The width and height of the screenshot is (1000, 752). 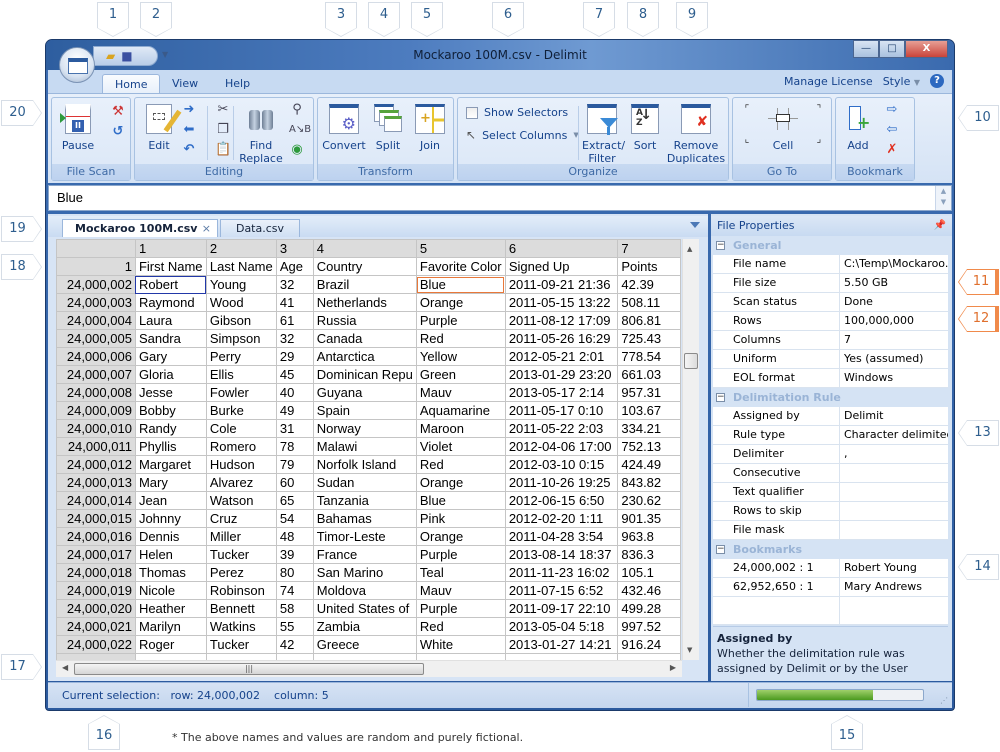 What do you see at coordinates (561, 482) in the screenshot?
I see `grid-cell: 2011-10-26 19:25` at bounding box center [561, 482].